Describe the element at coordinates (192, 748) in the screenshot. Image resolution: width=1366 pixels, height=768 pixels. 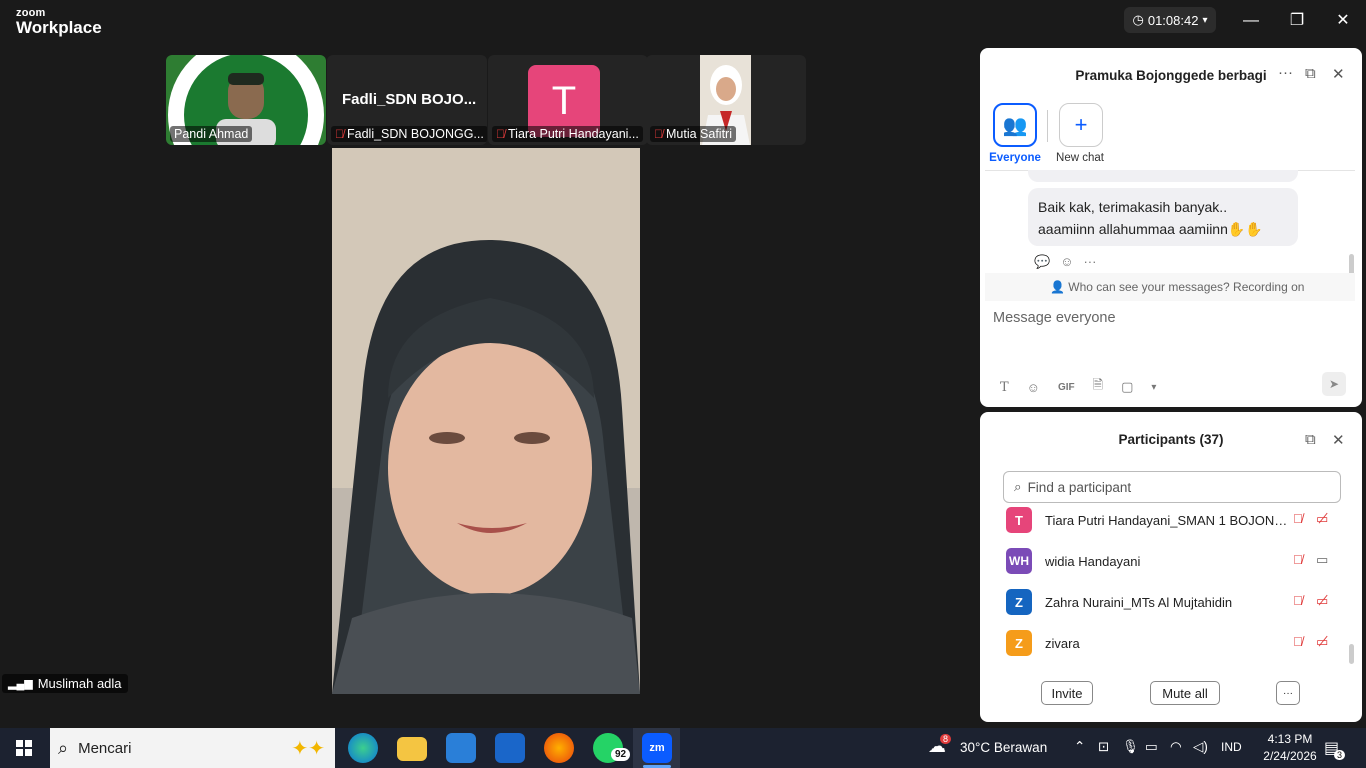
I see `taskbar-search: ⌕ Mencari ✦✦` at that location.